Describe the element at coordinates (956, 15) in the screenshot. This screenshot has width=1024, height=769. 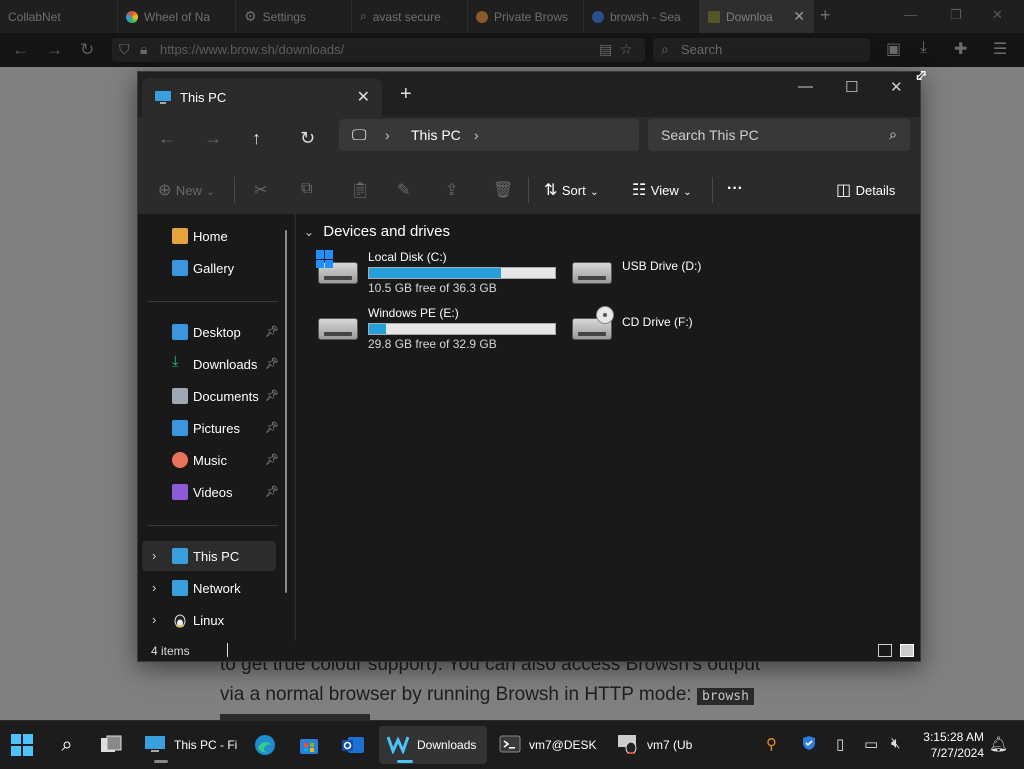
I see `restore-icon: ❐` at that location.